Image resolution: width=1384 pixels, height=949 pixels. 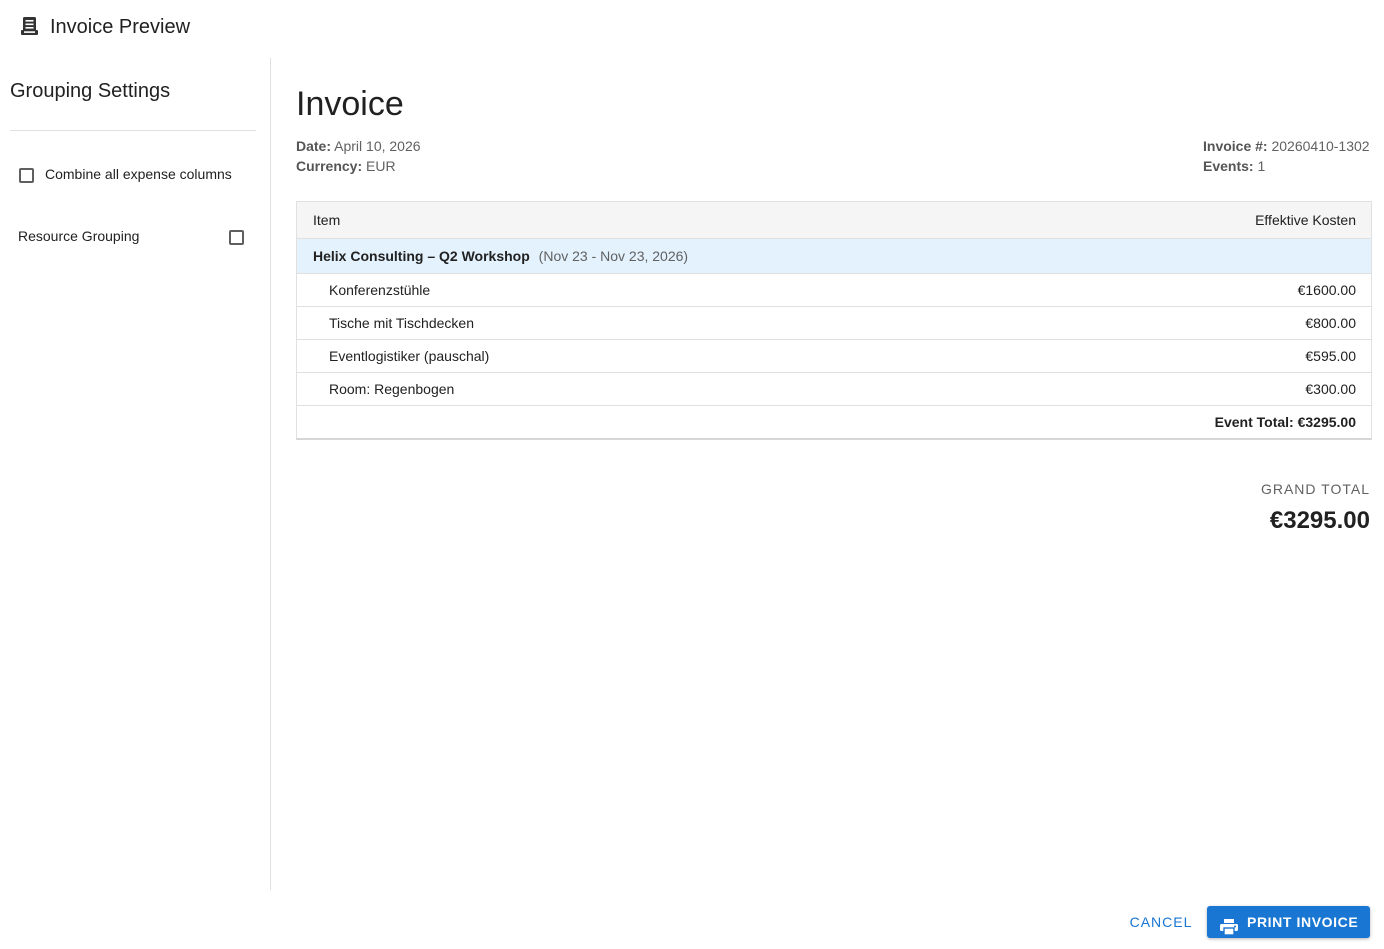 What do you see at coordinates (1326, 290) in the screenshot?
I see `row-cost: €1600.00` at bounding box center [1326, 290].